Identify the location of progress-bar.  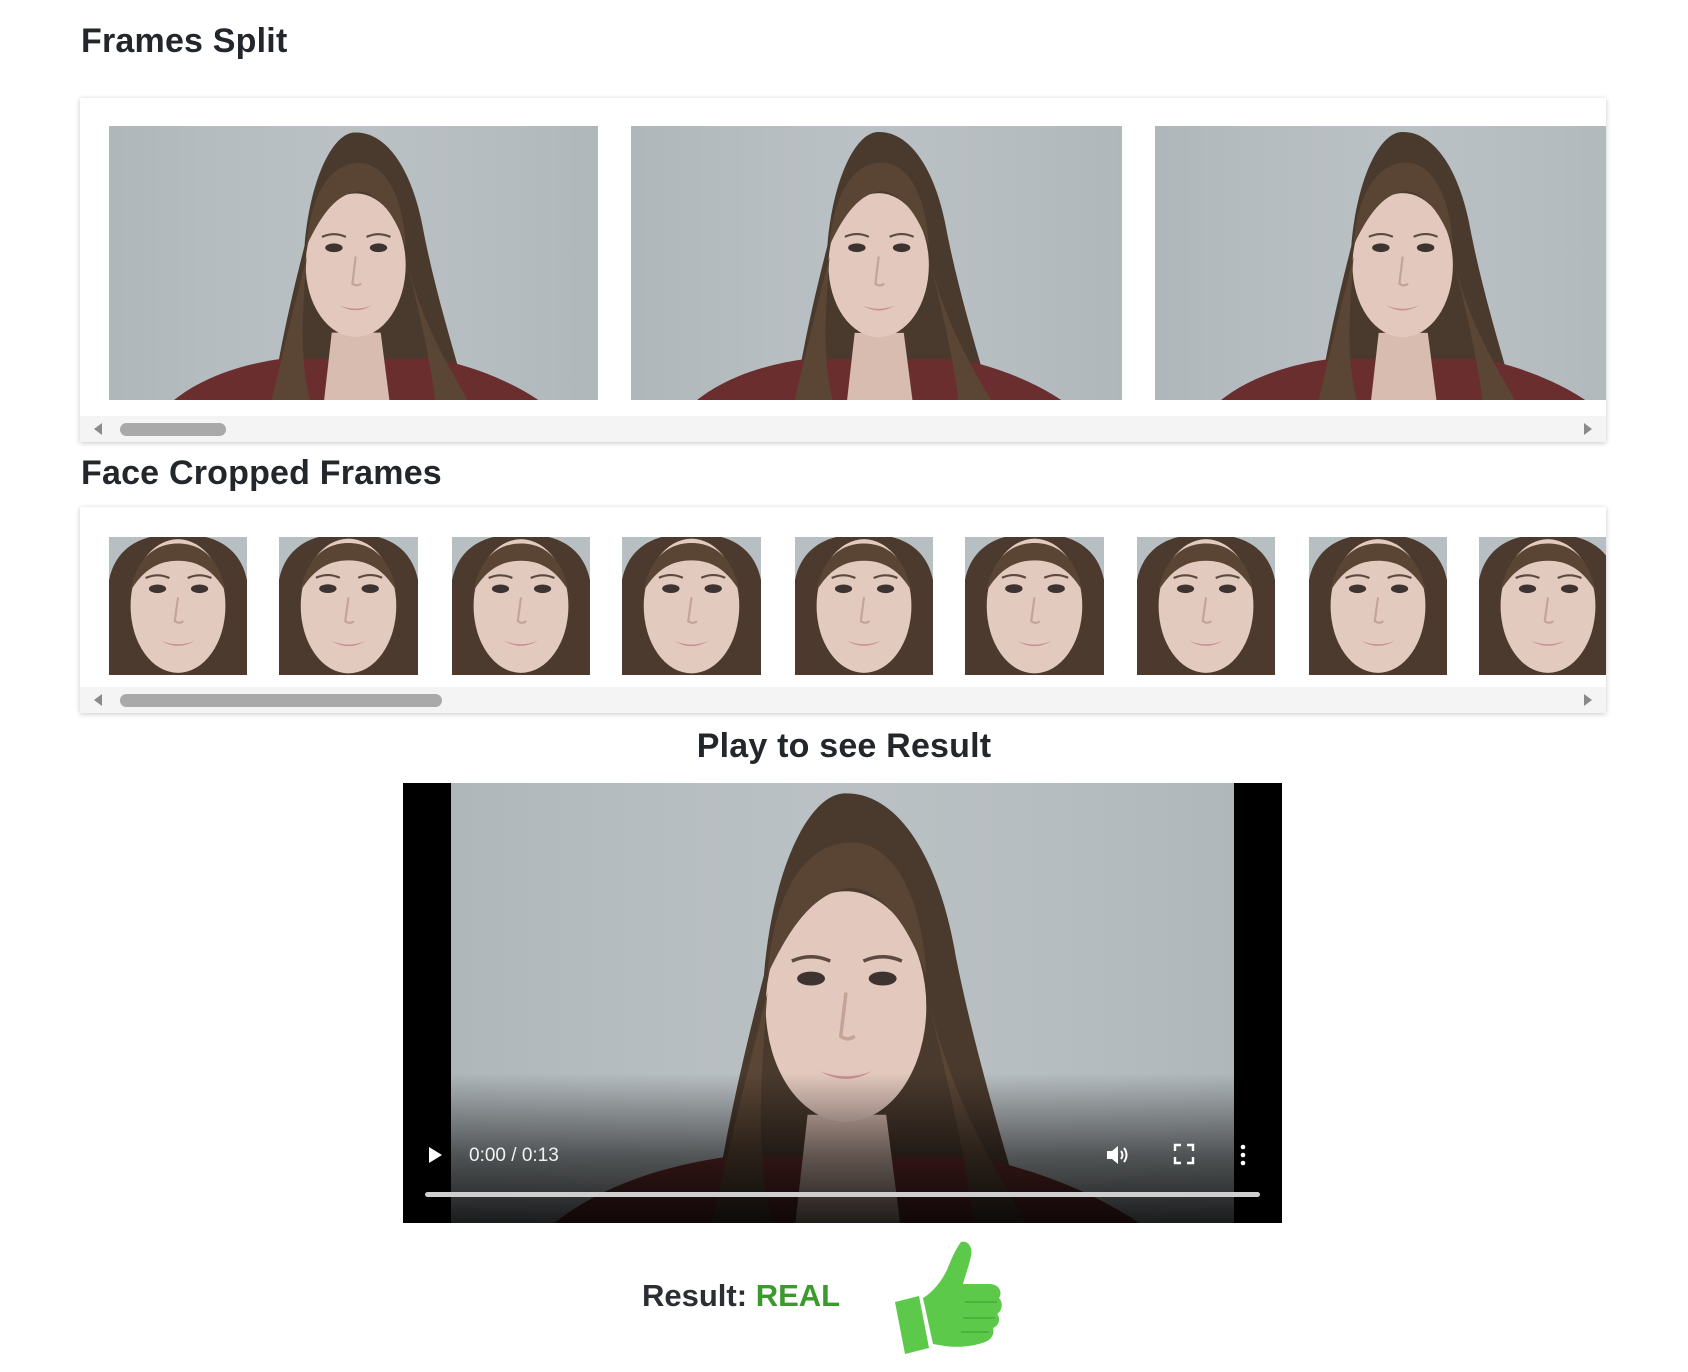
(842, 1194).